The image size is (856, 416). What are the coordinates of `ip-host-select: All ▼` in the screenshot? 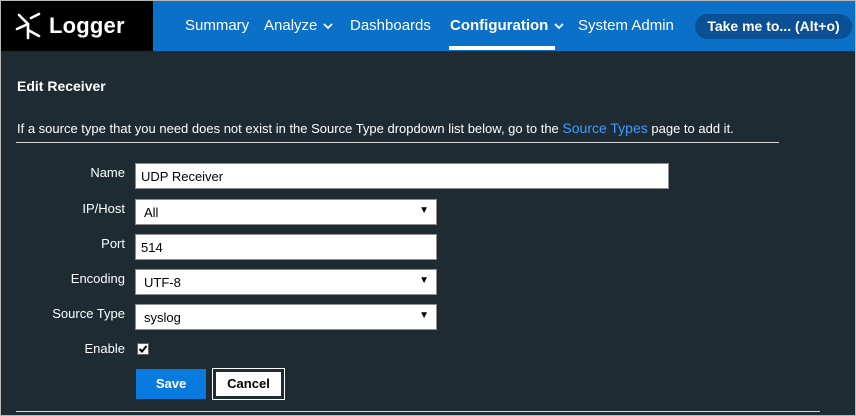 It's located at (286, 212).